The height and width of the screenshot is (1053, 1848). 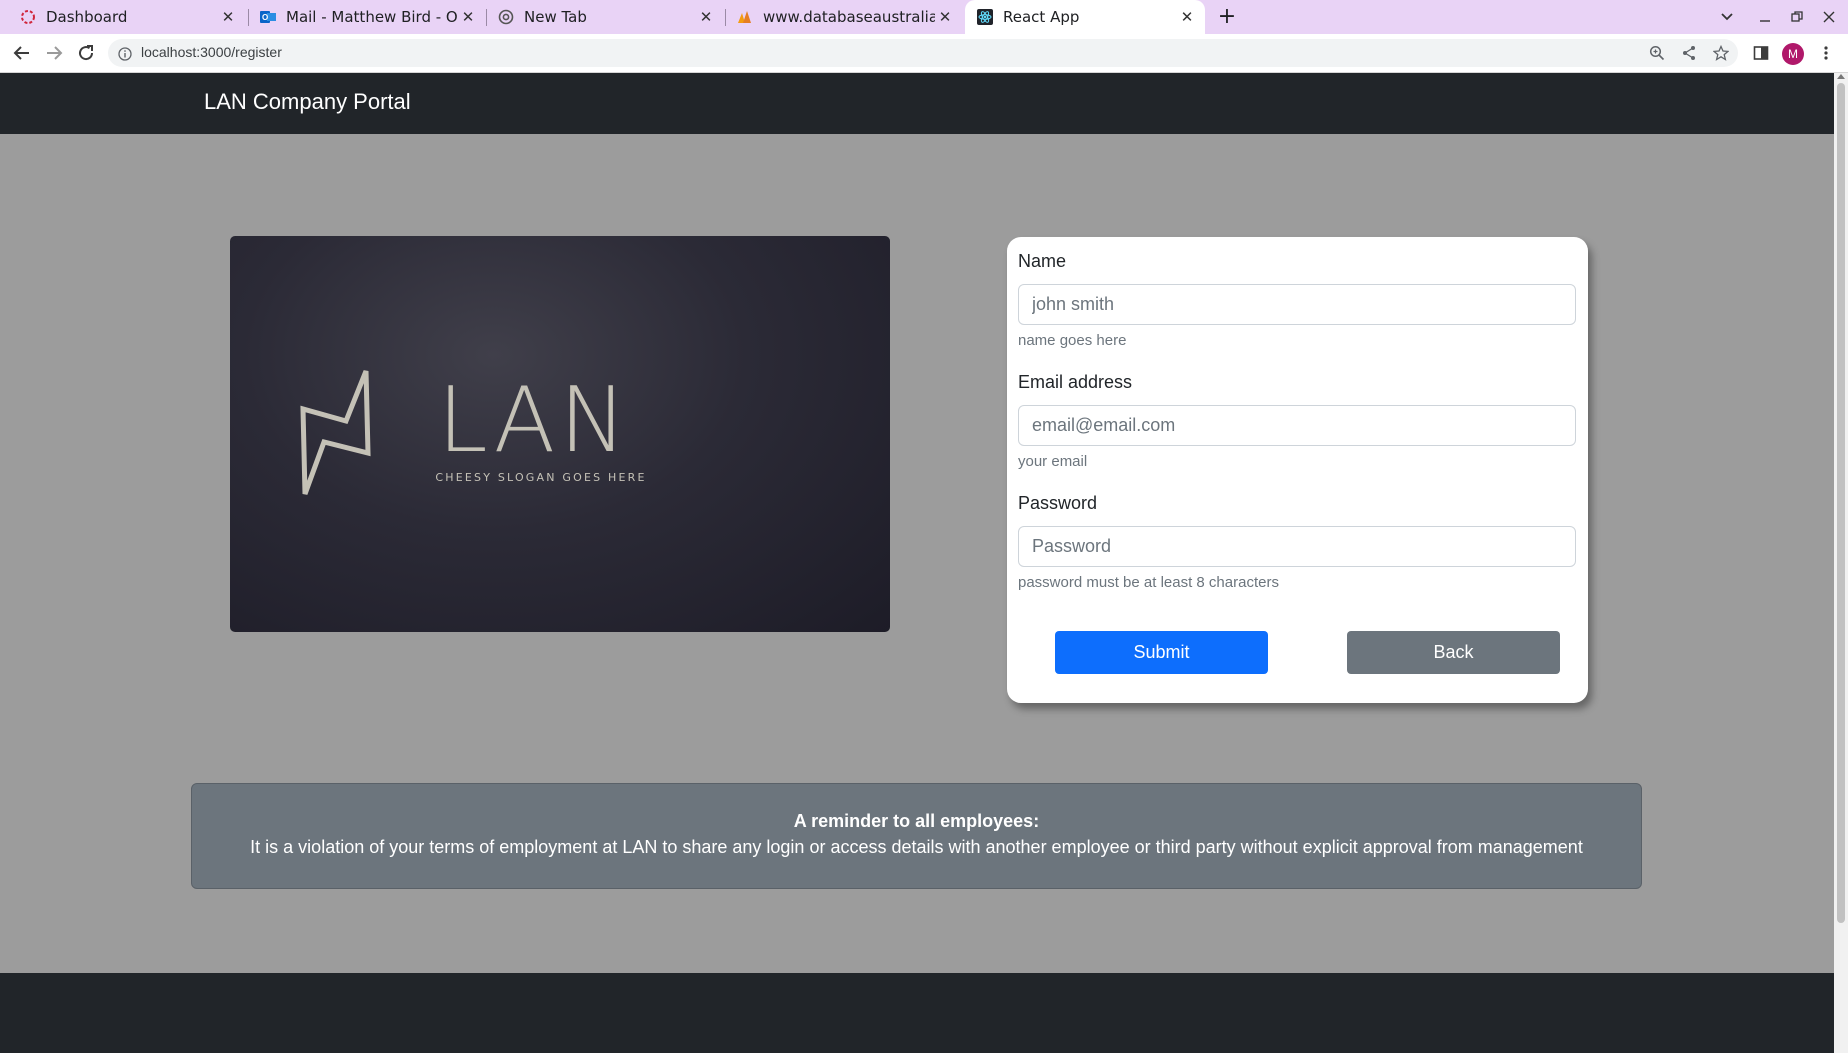 I want to click on bookmark-star-icon, so click(x=1721, y=53).